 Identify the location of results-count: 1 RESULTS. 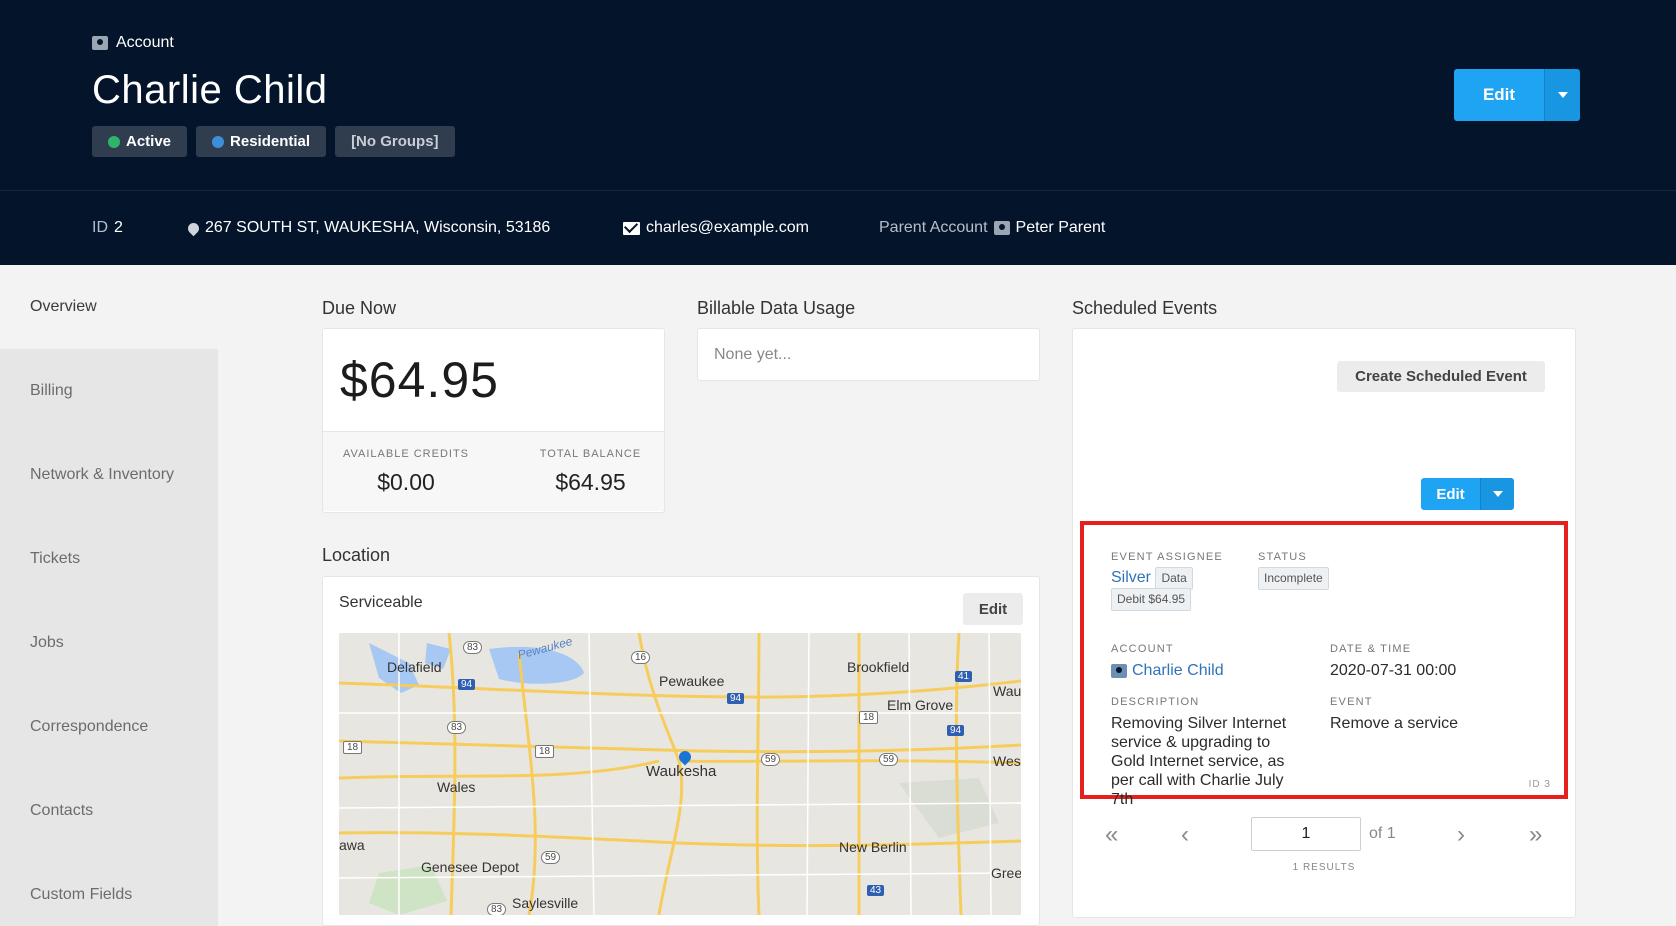
(1324, 867).